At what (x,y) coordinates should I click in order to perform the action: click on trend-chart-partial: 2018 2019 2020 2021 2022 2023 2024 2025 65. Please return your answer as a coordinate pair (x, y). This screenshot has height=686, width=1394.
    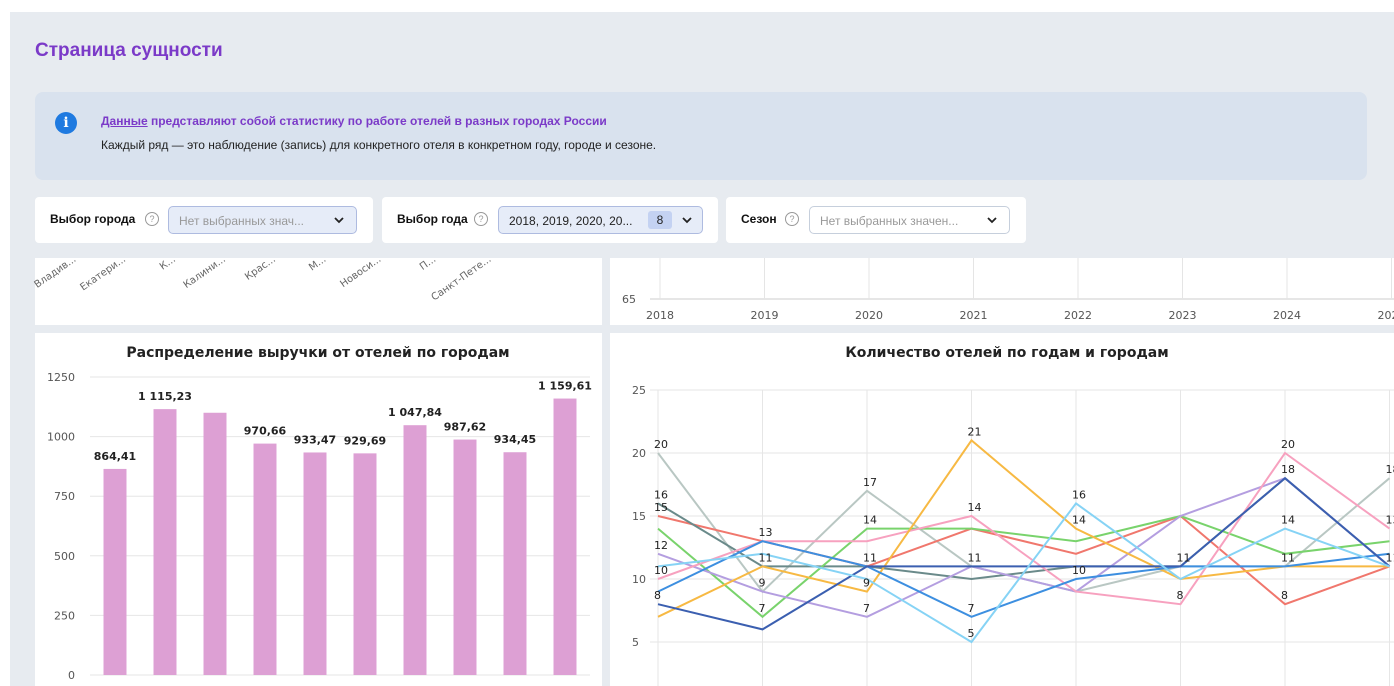
    Looking at the image, I should click on (1002, 286).